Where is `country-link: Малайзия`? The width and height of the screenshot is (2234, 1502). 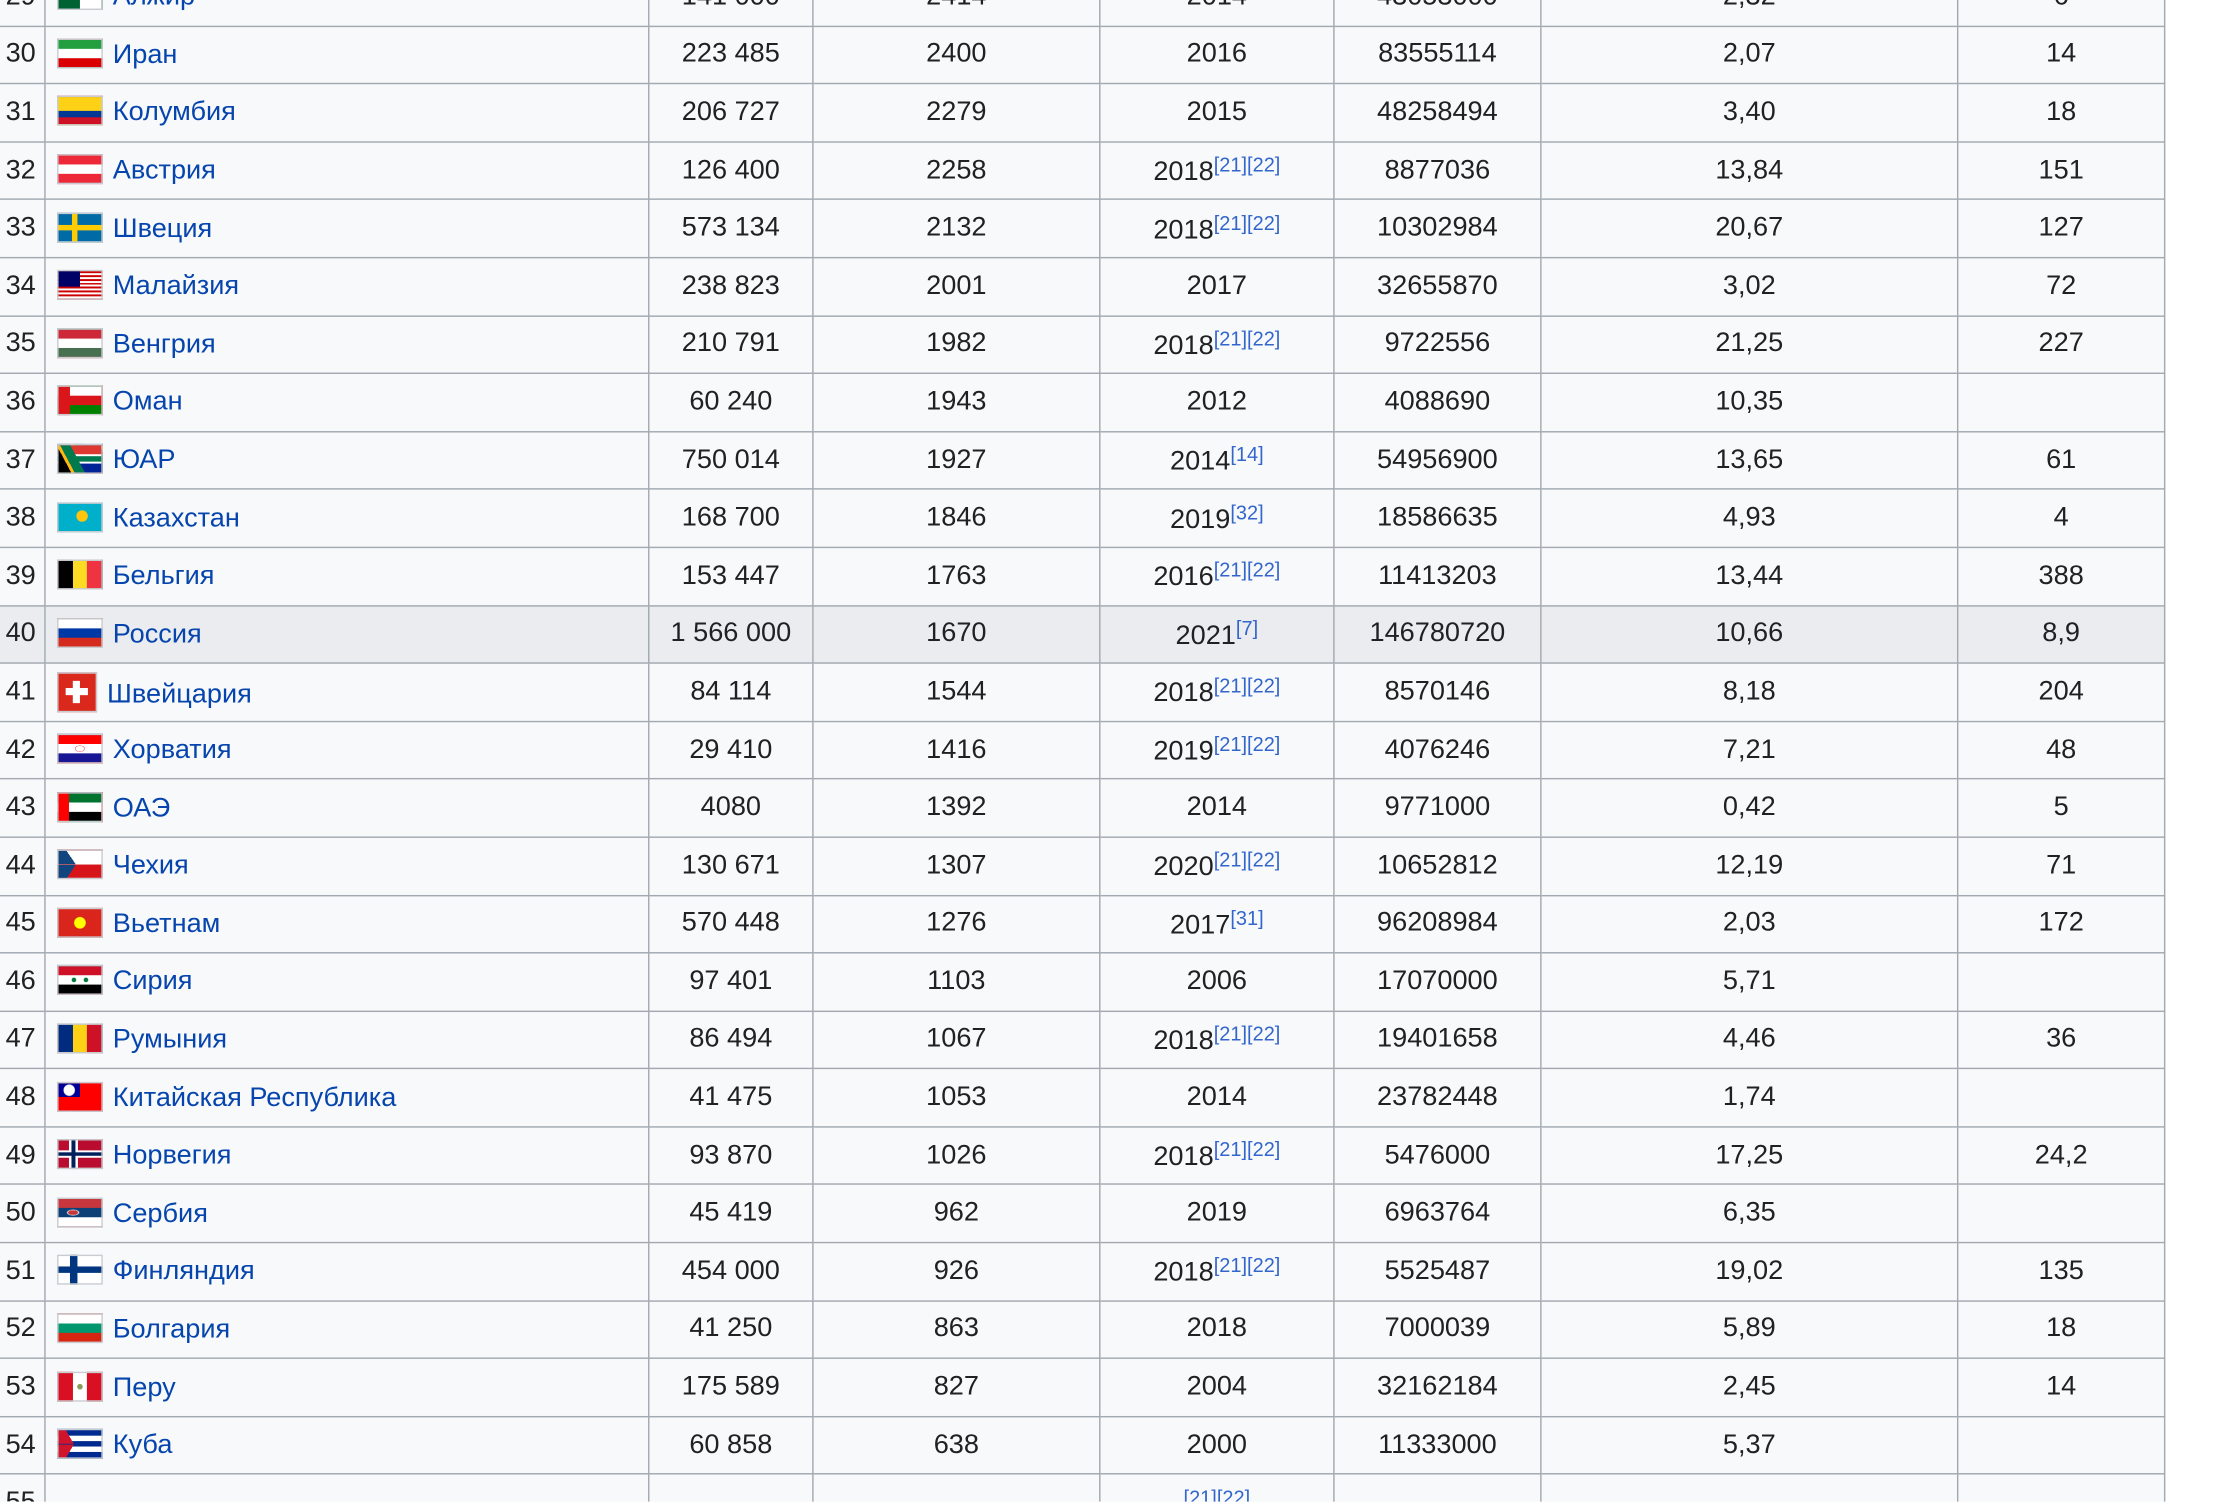
country-link: Малайзия is located at coordinates (176, 287).